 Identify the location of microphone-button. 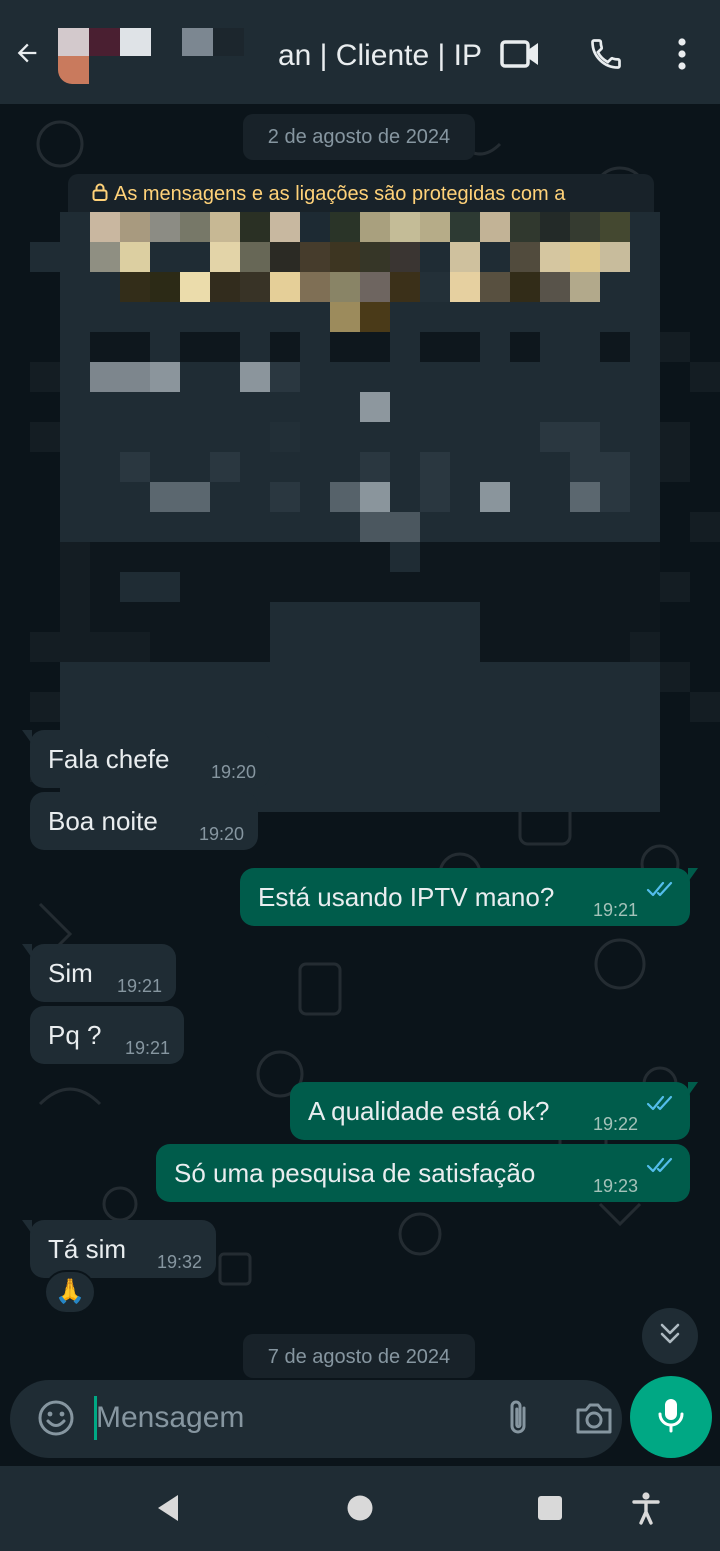
(671, 1417).